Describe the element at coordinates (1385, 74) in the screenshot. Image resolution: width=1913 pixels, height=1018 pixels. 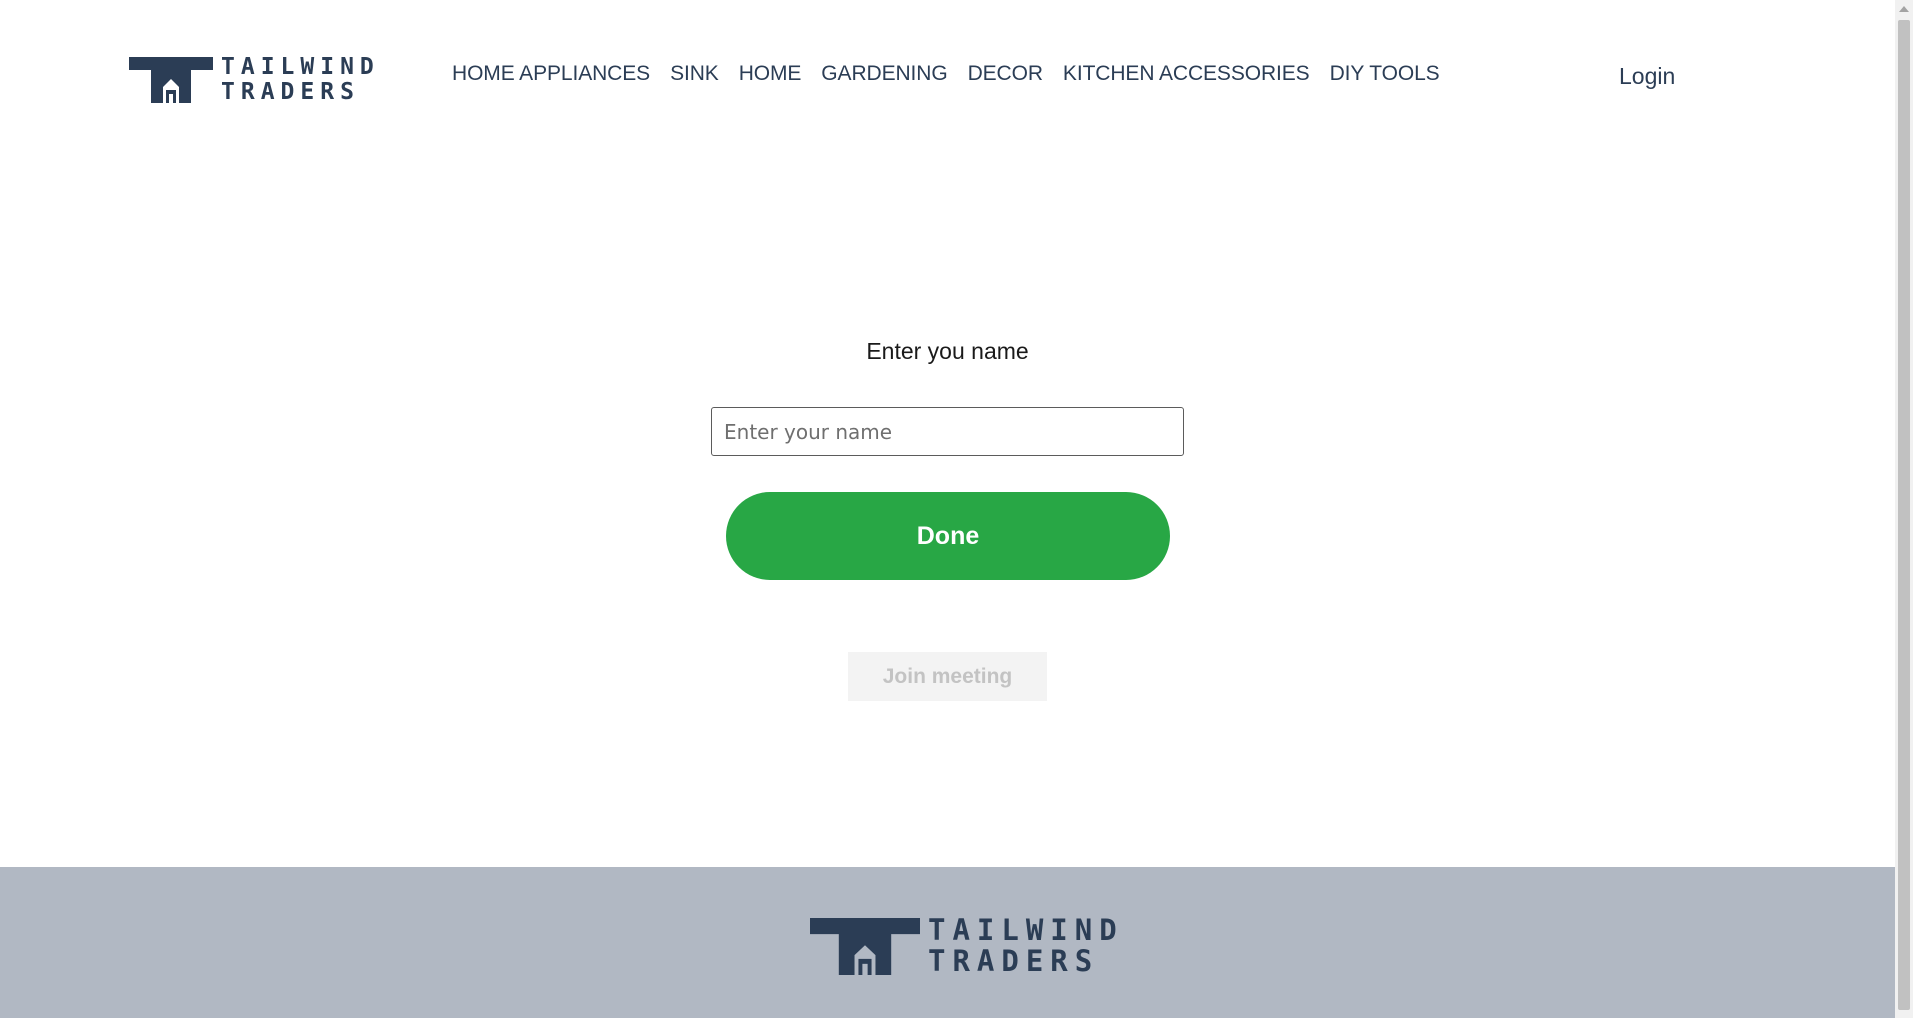
I see `nav-item-diy-tools: DIY TOOLS` at that location.